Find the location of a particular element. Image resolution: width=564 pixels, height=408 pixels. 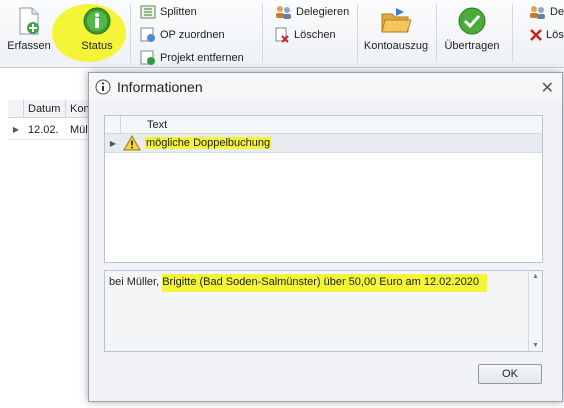

table-indicator-header is located at coordinates (113, 124).